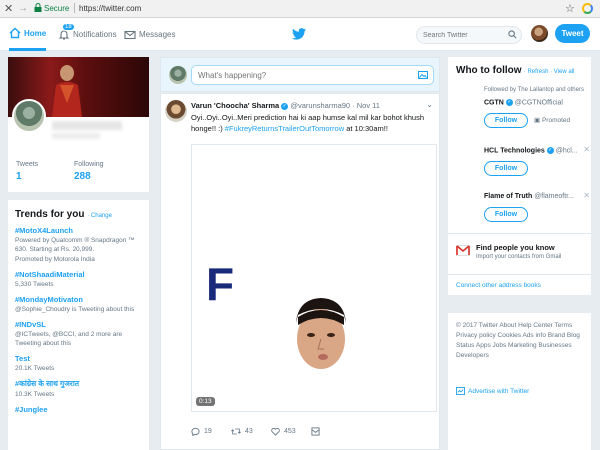 This screenshot has width=600, height=450. What do you see at coordinates (331, 431) in the screenshot?
I see `dm-button` at bounding box center [331, 431].